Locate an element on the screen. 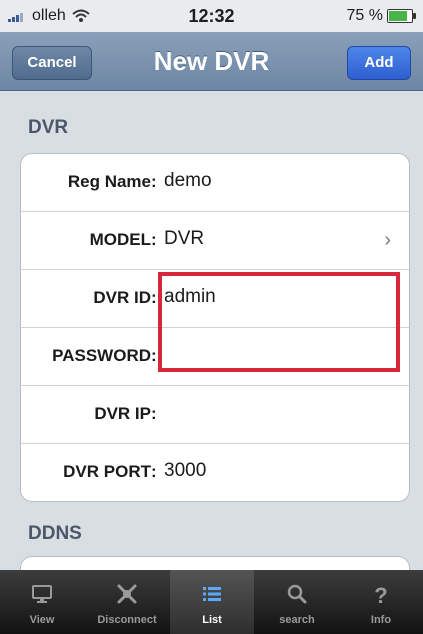  model-colon: : is located at coordinates (154, 239).